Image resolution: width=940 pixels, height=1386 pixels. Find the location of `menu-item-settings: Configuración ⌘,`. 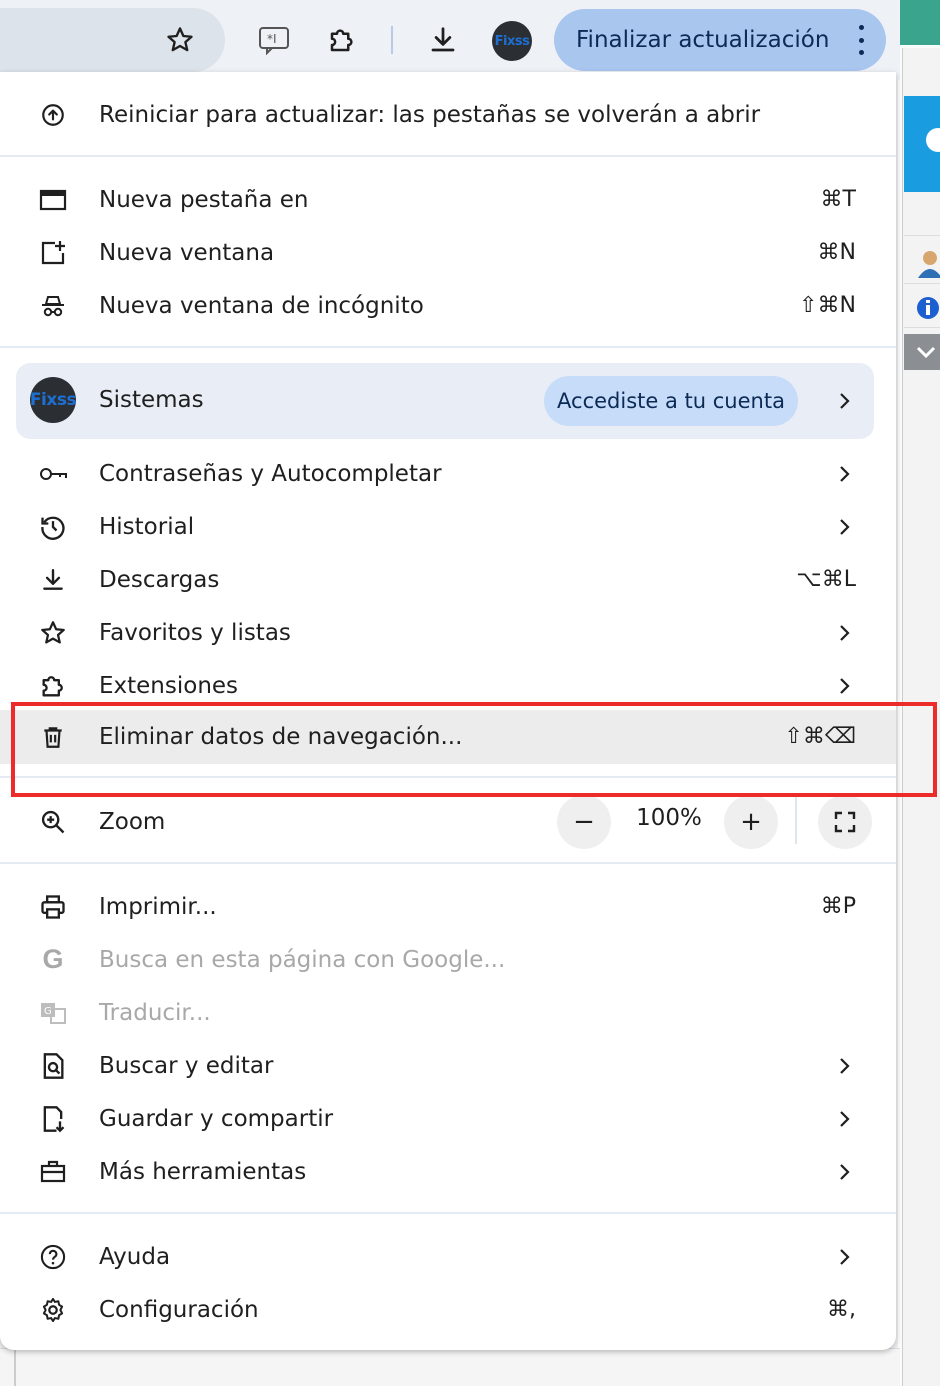

menu-item-settings: Configuración ⌘, is located at coordinates (448, 1309).